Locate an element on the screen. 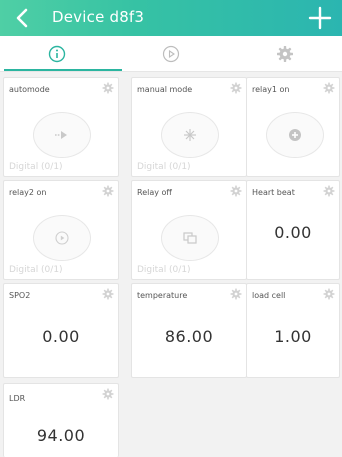 This screenshot has height=457, width=342. heart-beat-value: 0.00 is located at coordinates (293, 232).